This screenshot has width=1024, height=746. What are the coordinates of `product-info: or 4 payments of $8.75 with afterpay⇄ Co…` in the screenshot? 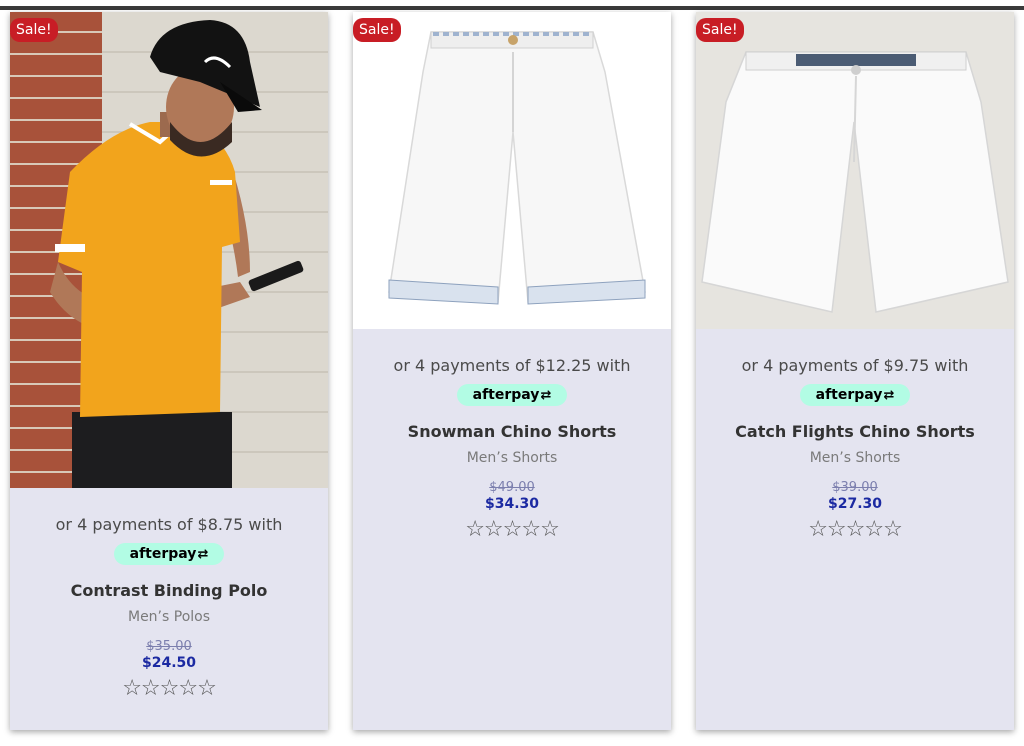 It's located at (169, 594).